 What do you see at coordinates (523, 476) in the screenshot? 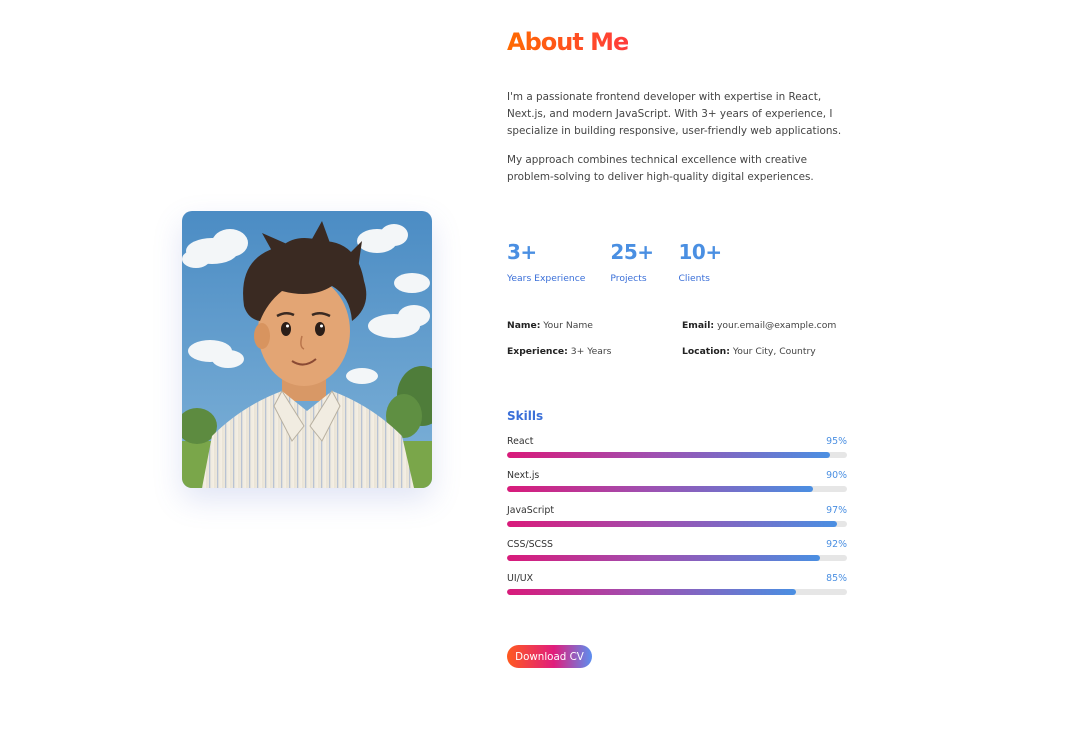
I see `skill-name: Next.js` at bounding box center [523, 476].